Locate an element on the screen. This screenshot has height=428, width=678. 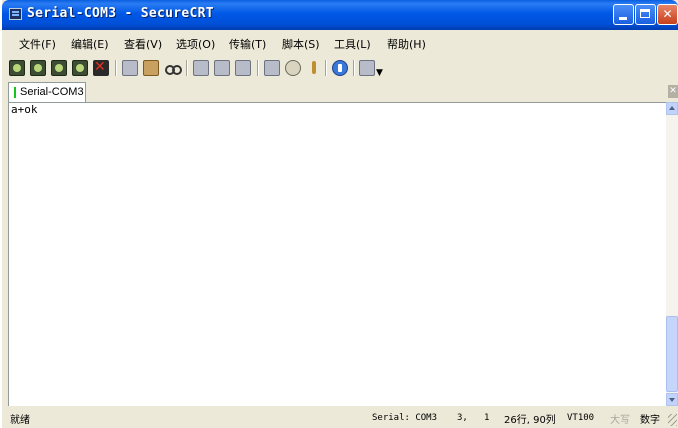
status-ready: 就绪 is located at coordinates (20, 420).